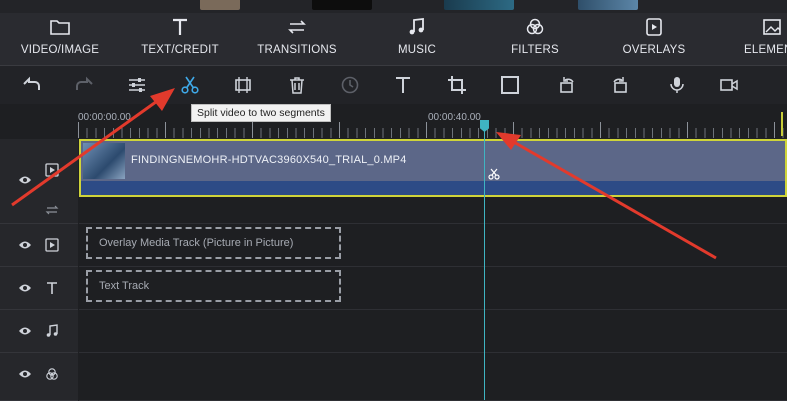  I want to click on tab-label: FILTERS, so click(535, 50).